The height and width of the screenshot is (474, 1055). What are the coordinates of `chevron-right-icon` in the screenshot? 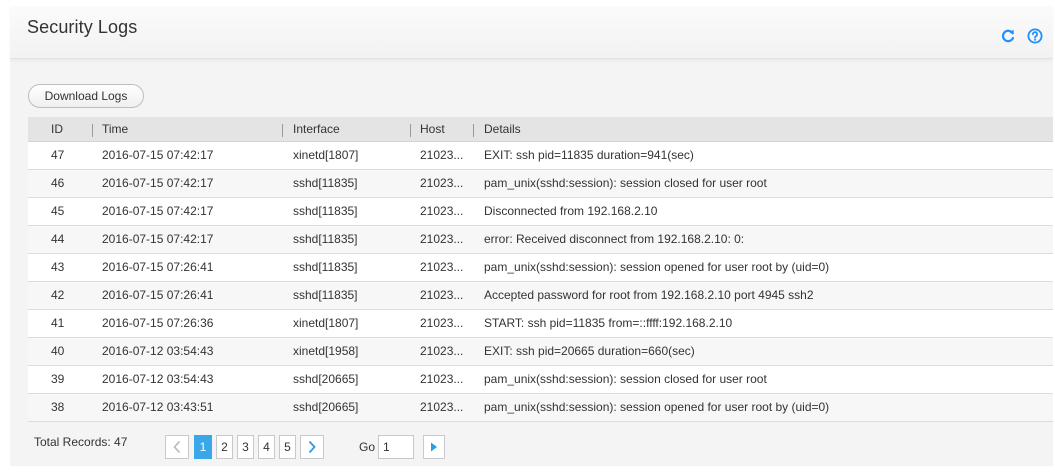 It's located at (312, 447).